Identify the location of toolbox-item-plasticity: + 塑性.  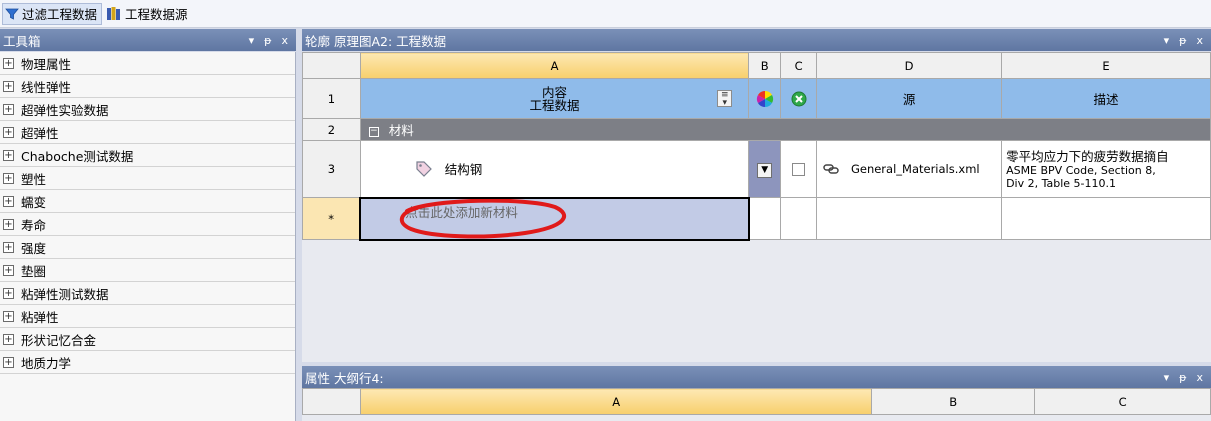
(147, 178).